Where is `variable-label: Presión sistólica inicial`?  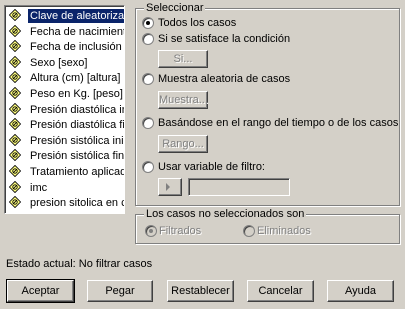 variable-label: Presión sistólica inicial is located at coordinates (77, 140).